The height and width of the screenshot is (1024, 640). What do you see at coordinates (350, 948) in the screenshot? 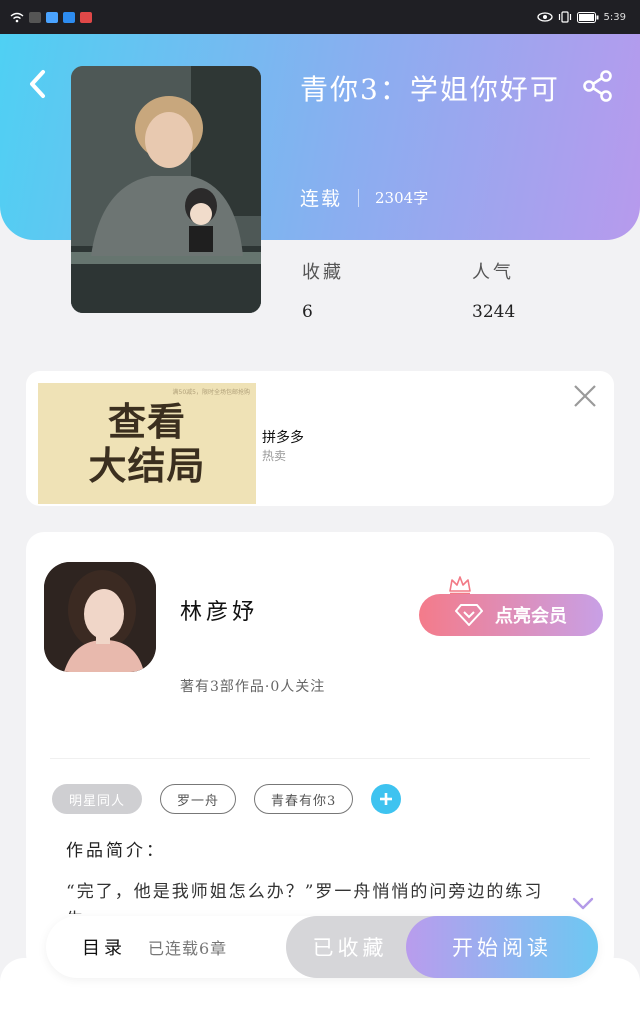
I see `collected-label: 已收藏` at bounding box center [350, 948].